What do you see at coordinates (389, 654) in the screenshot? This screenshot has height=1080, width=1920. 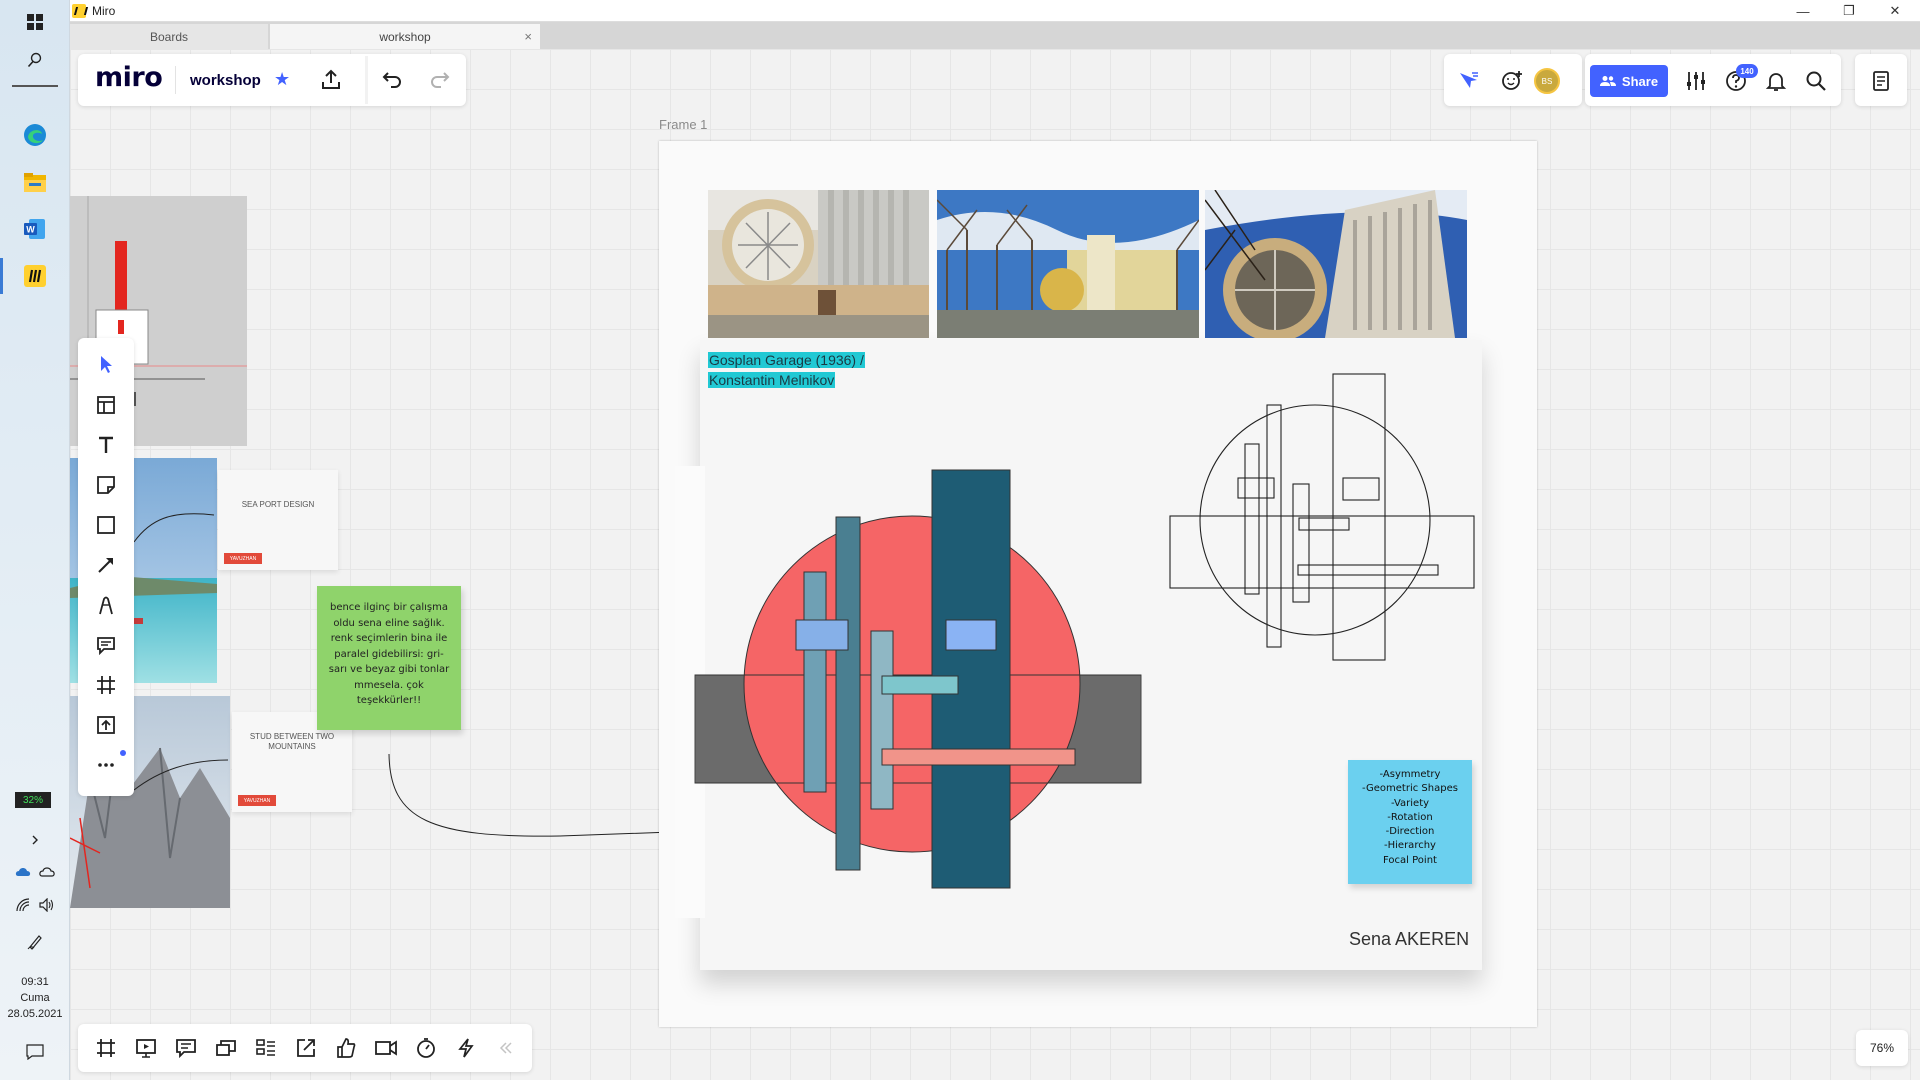 I see `sticky-line: paralel gidebilirsi: gri-` at bounding box center [389, 654].